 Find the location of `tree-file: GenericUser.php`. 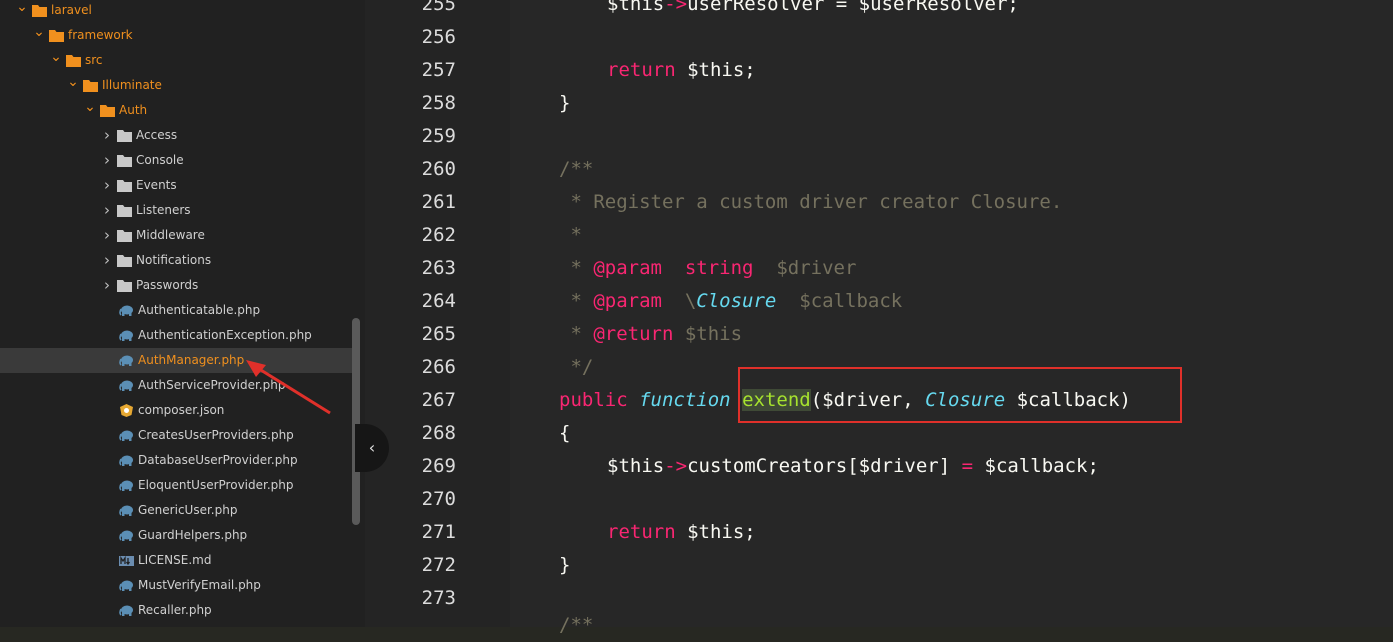

tree-file: GenericUser.php is located at coordinates (176, 510).